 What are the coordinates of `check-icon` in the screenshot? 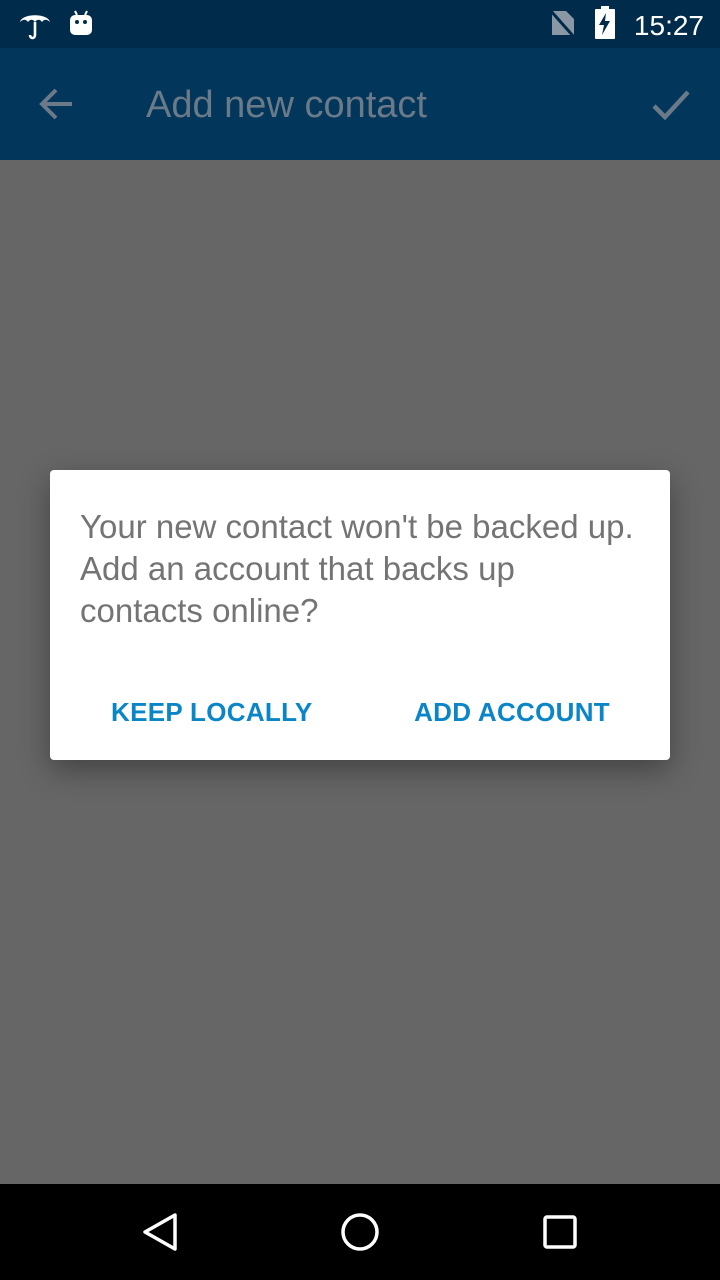 It's located at (671, 105).